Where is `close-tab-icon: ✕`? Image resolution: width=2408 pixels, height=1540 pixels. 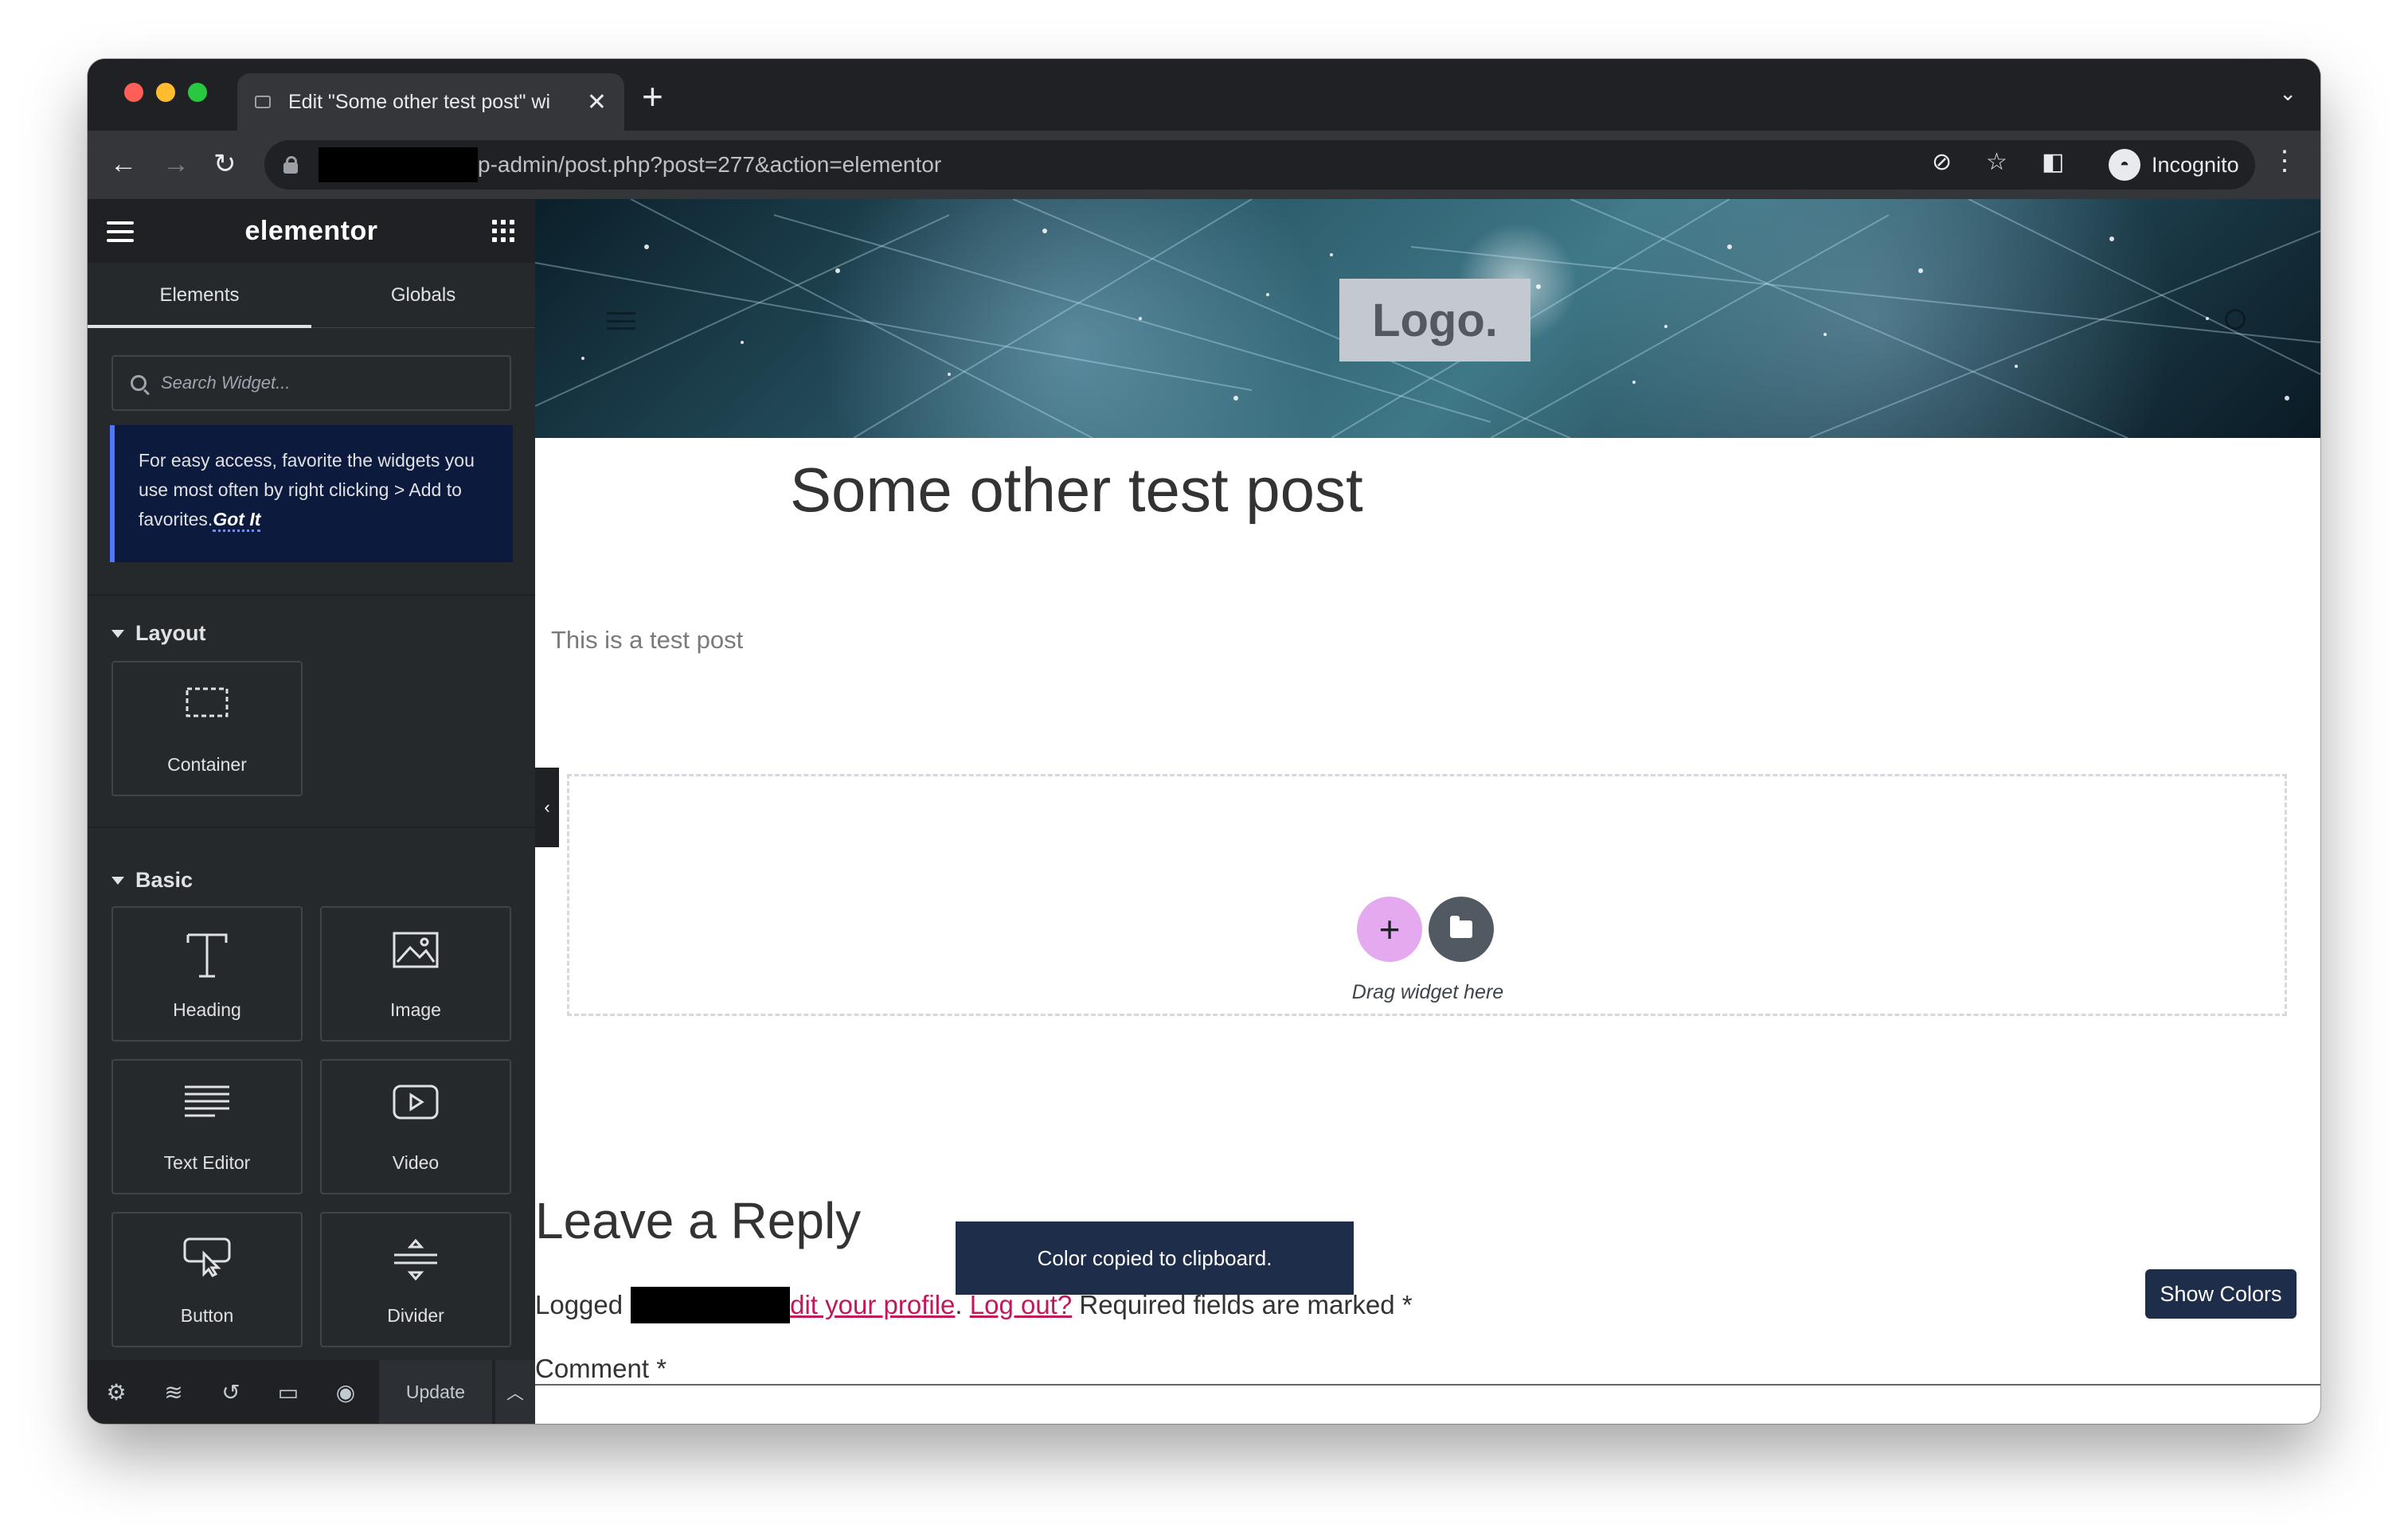
close-tab-icon: ✕ is located at coordinates (597, 102).